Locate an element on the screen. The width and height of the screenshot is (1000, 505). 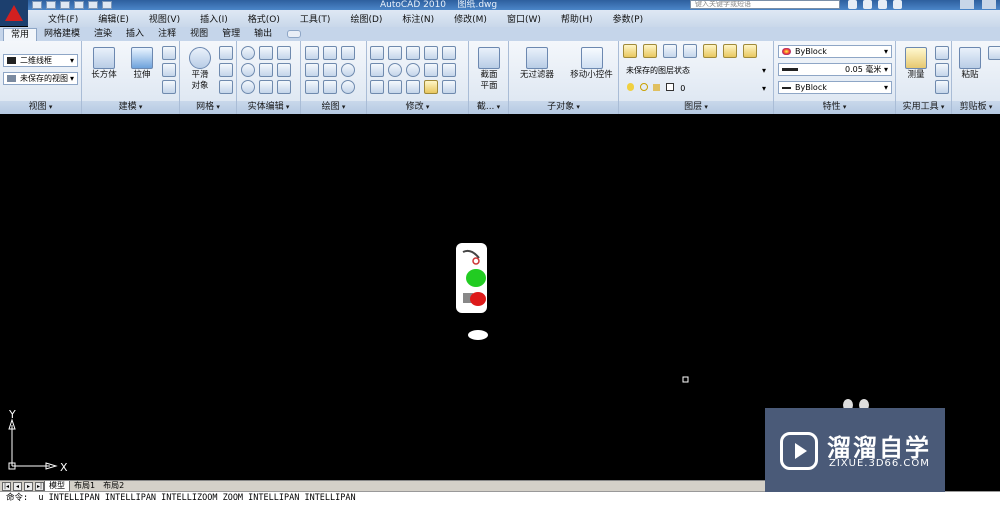
tab-insert: 插入 is located at coordinates (135, 34).